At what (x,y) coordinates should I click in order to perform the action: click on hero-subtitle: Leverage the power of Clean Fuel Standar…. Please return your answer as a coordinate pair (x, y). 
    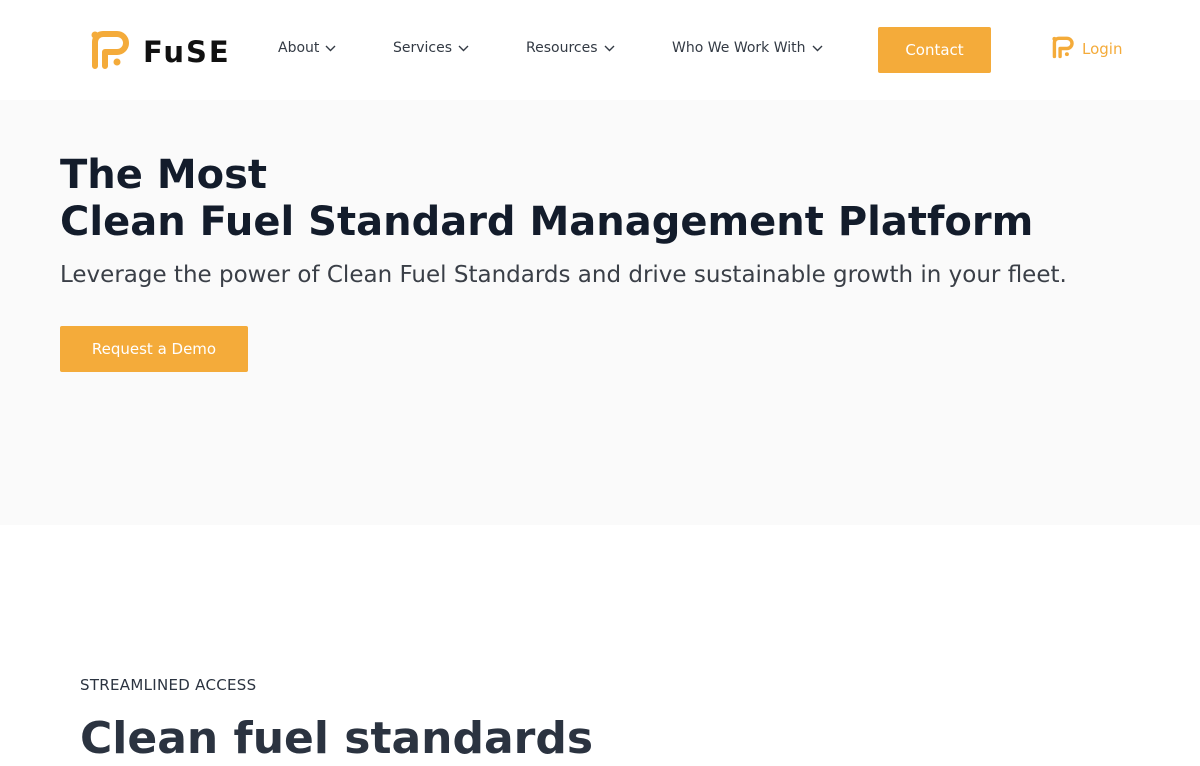
    Looking at the image, I should click on (563, 275).